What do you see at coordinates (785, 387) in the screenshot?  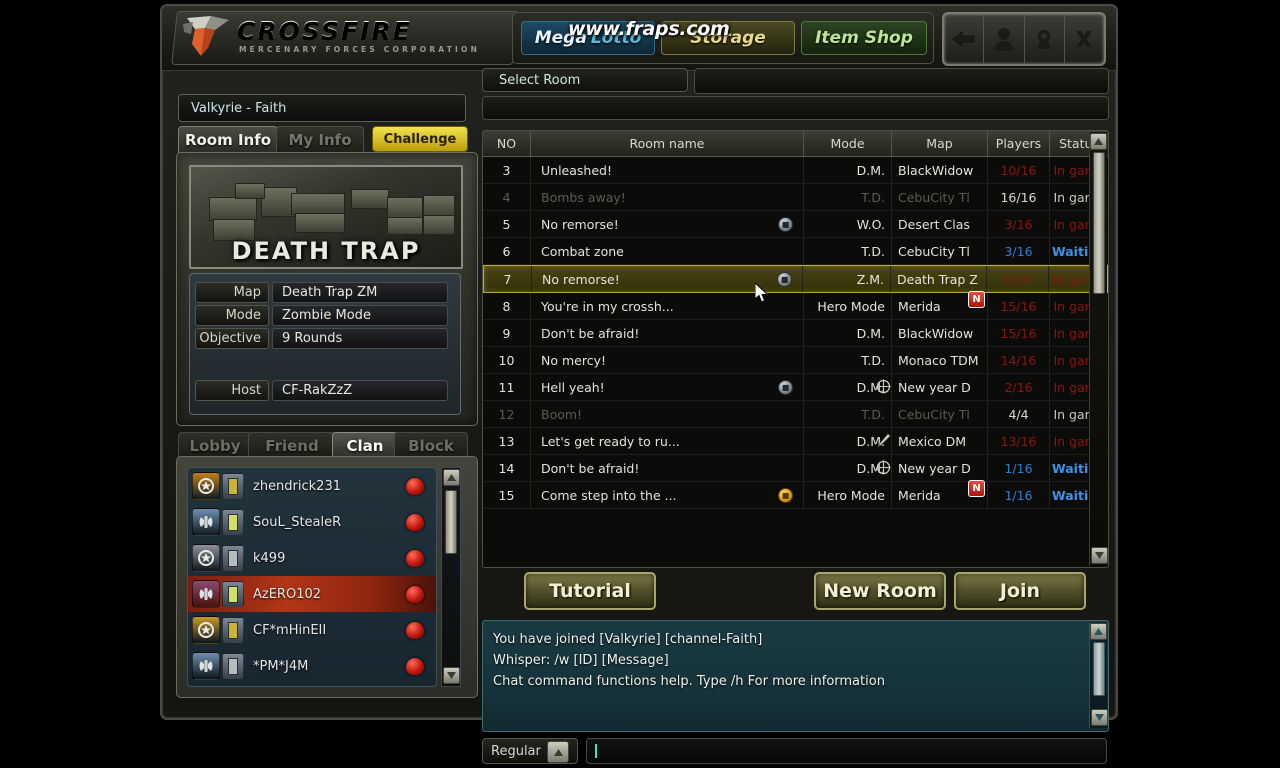 I see `lock-icon: ■` at bounding box center [785, 387].